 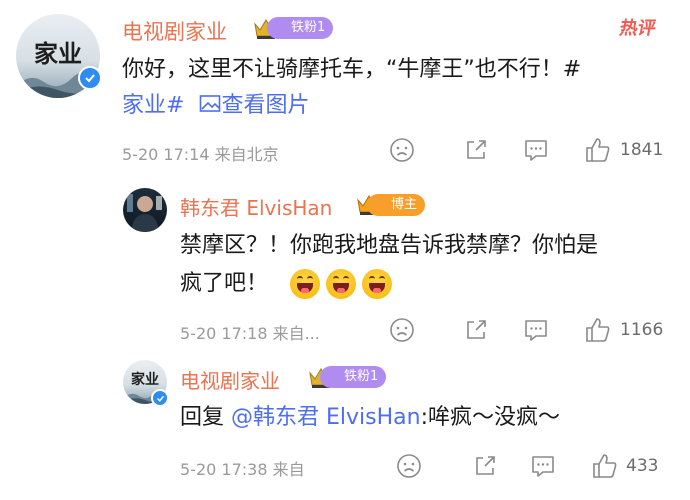 What do you see at coordinates (642, 150) in the screenshot?
I see `like-count: 1841` at bounding box center [642, 150].